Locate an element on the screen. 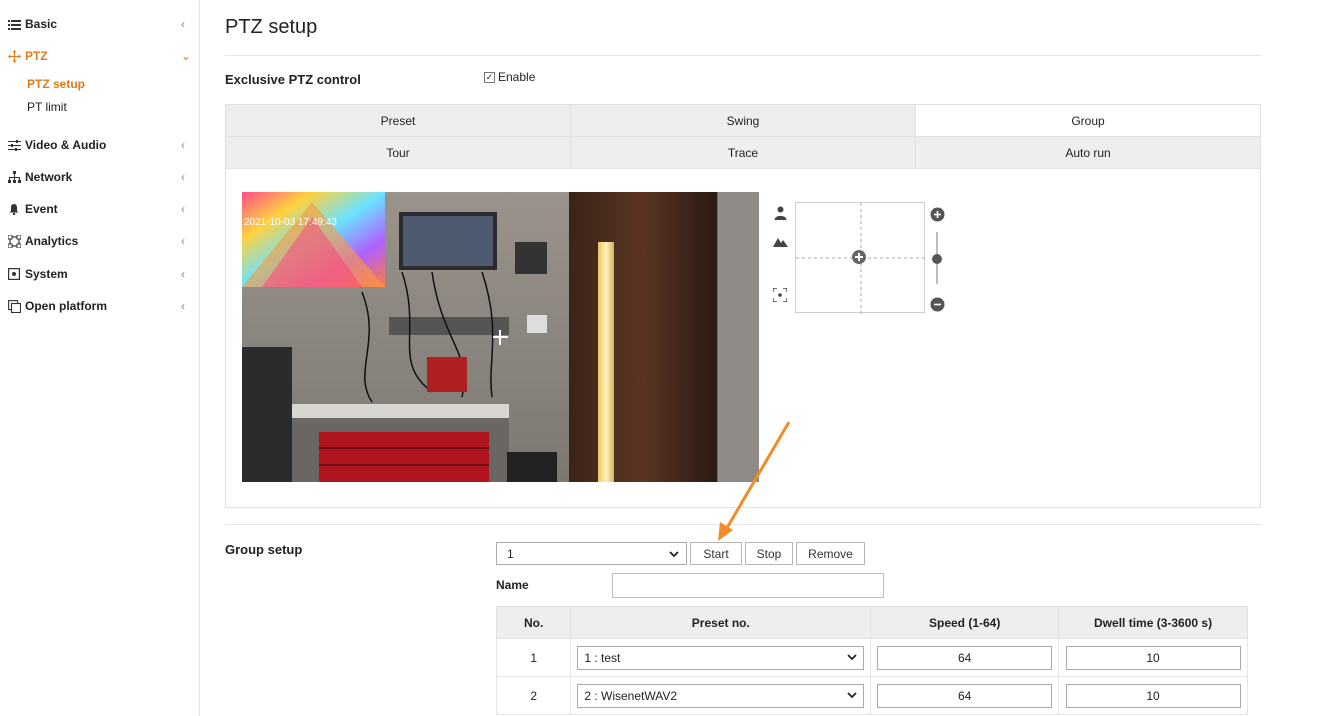 The width and height of the screenshot is (1330, 716). zoom-out-icon is located at coordinates (937, 306).